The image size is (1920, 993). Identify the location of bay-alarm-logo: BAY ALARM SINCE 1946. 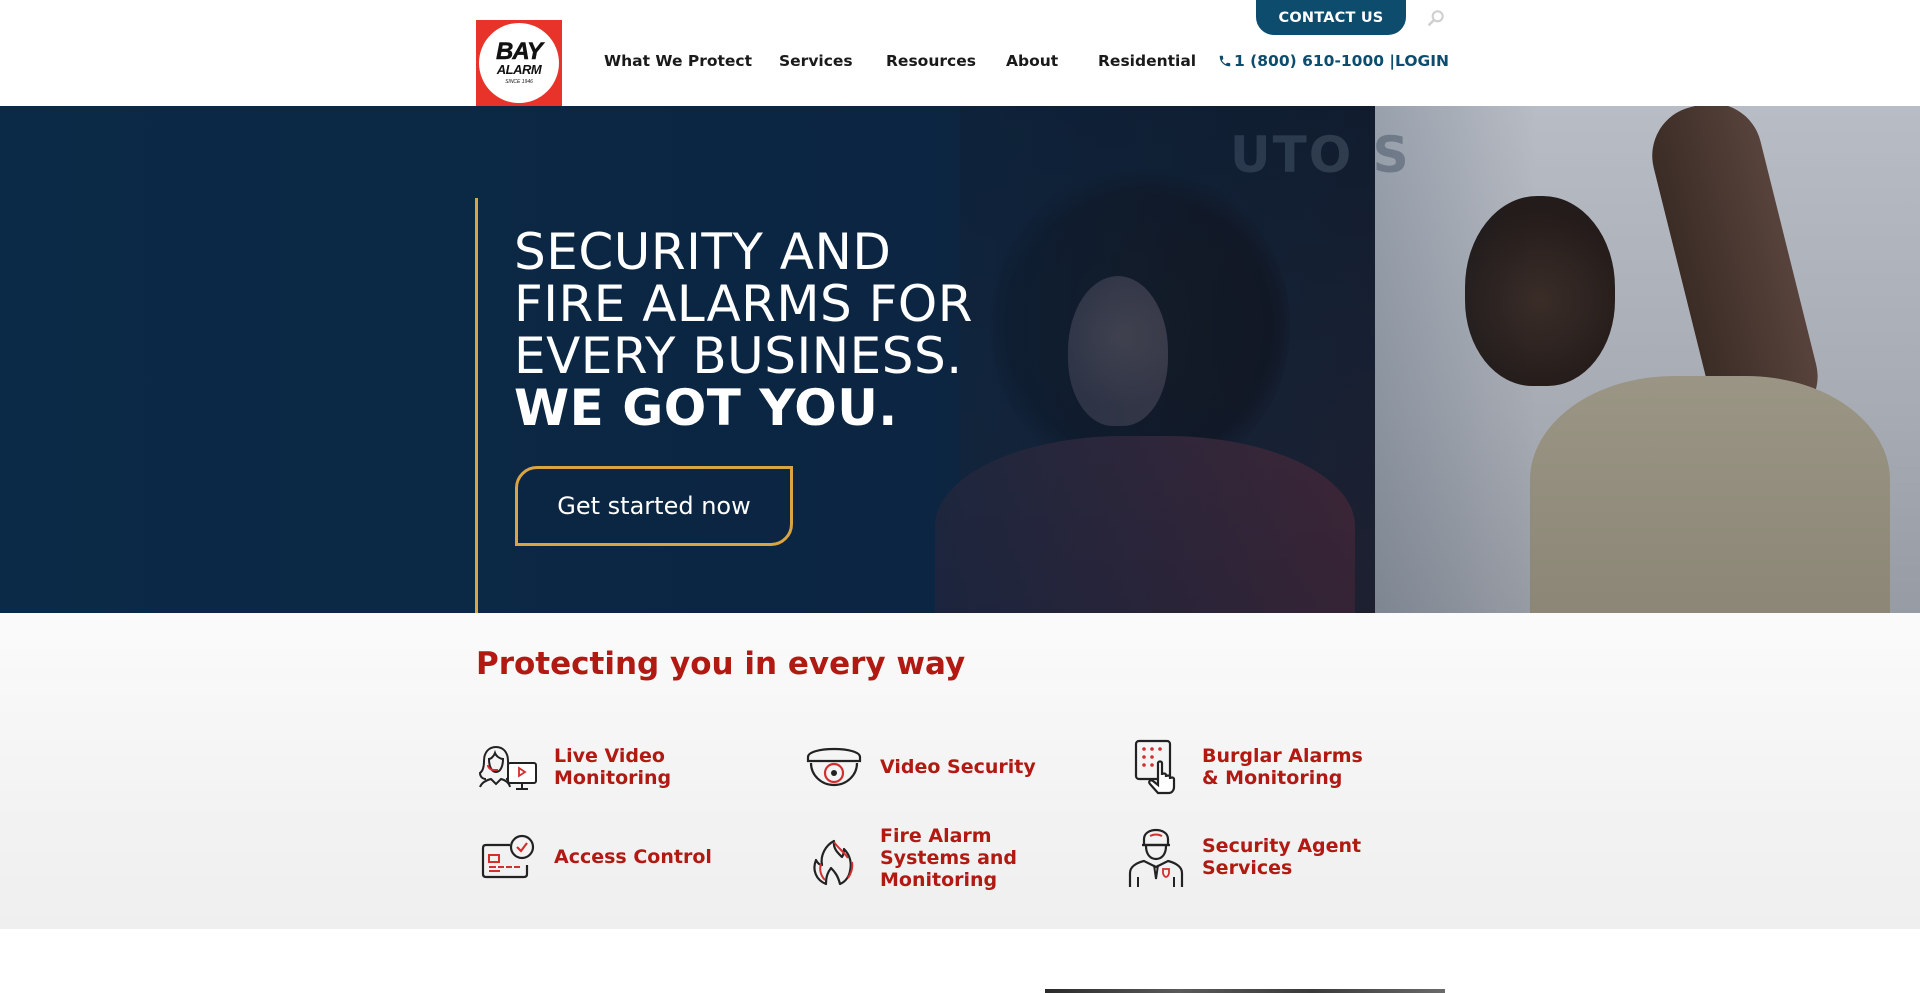
(519, 63).